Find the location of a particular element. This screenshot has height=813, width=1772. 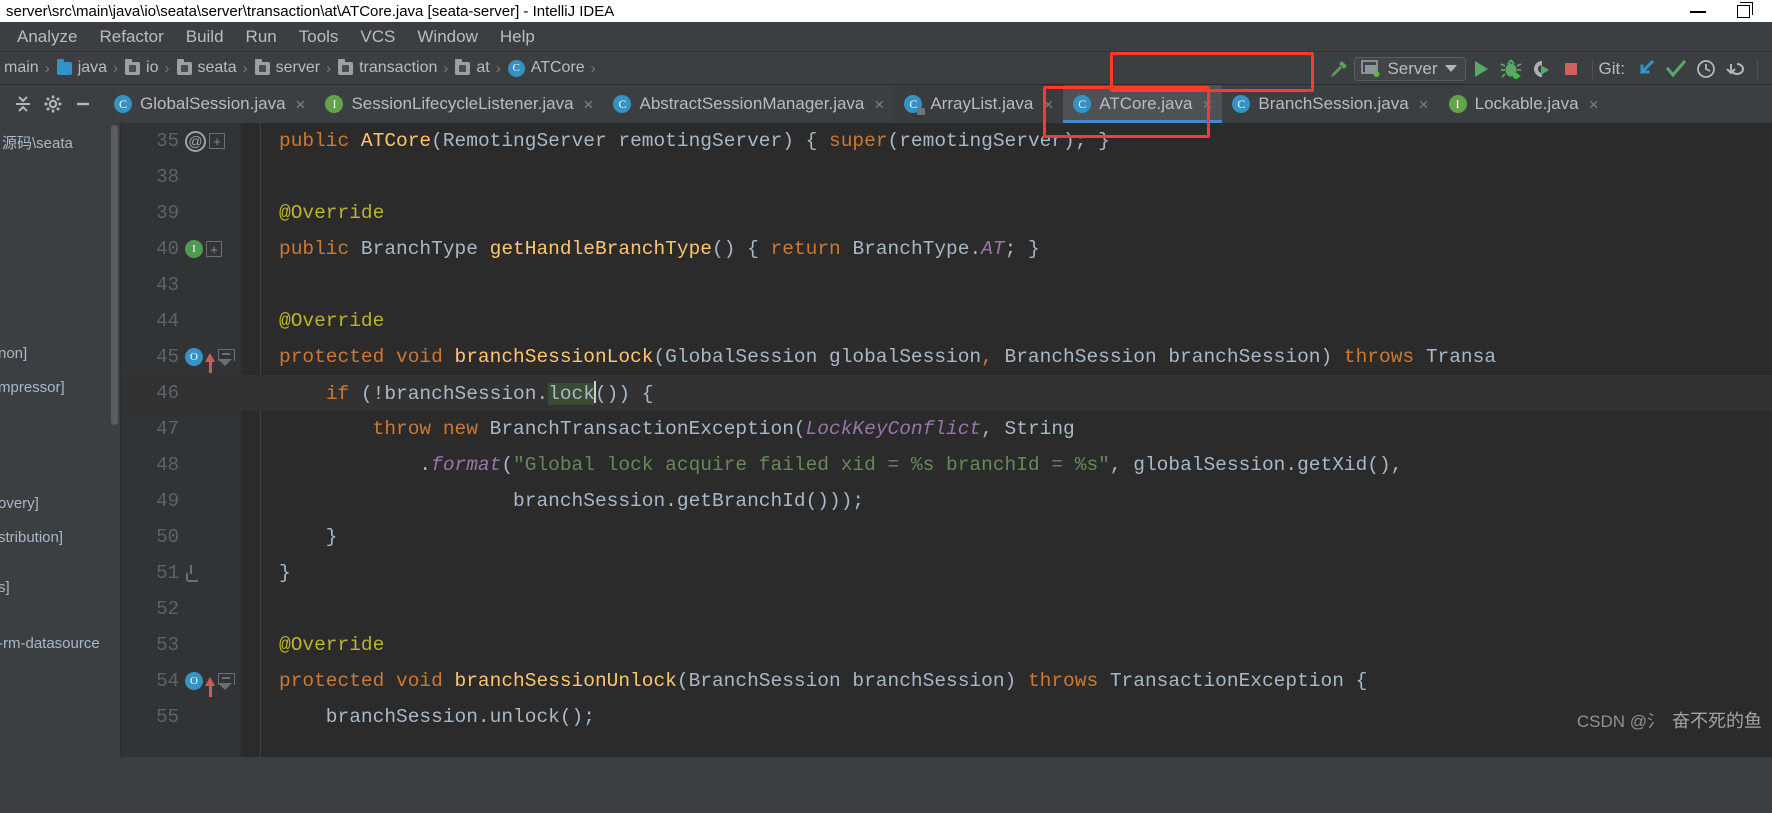

menu-window: Window is located at coordinates (447, 37).